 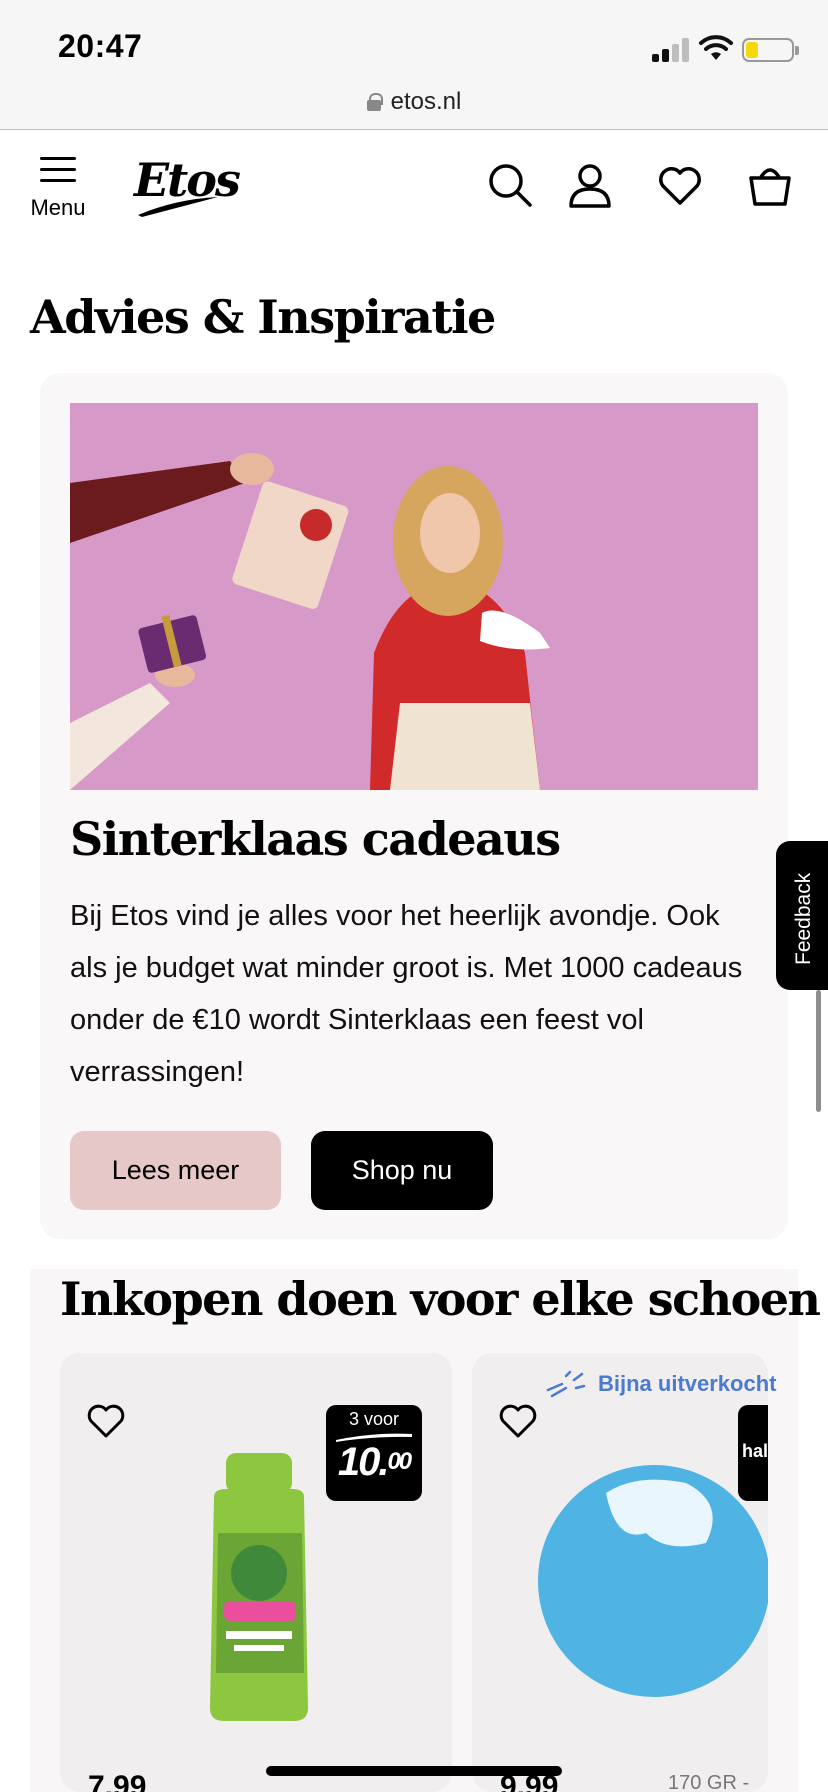 I want to click on shop-now-button: Shop nu, so click(x=402, y=1170).